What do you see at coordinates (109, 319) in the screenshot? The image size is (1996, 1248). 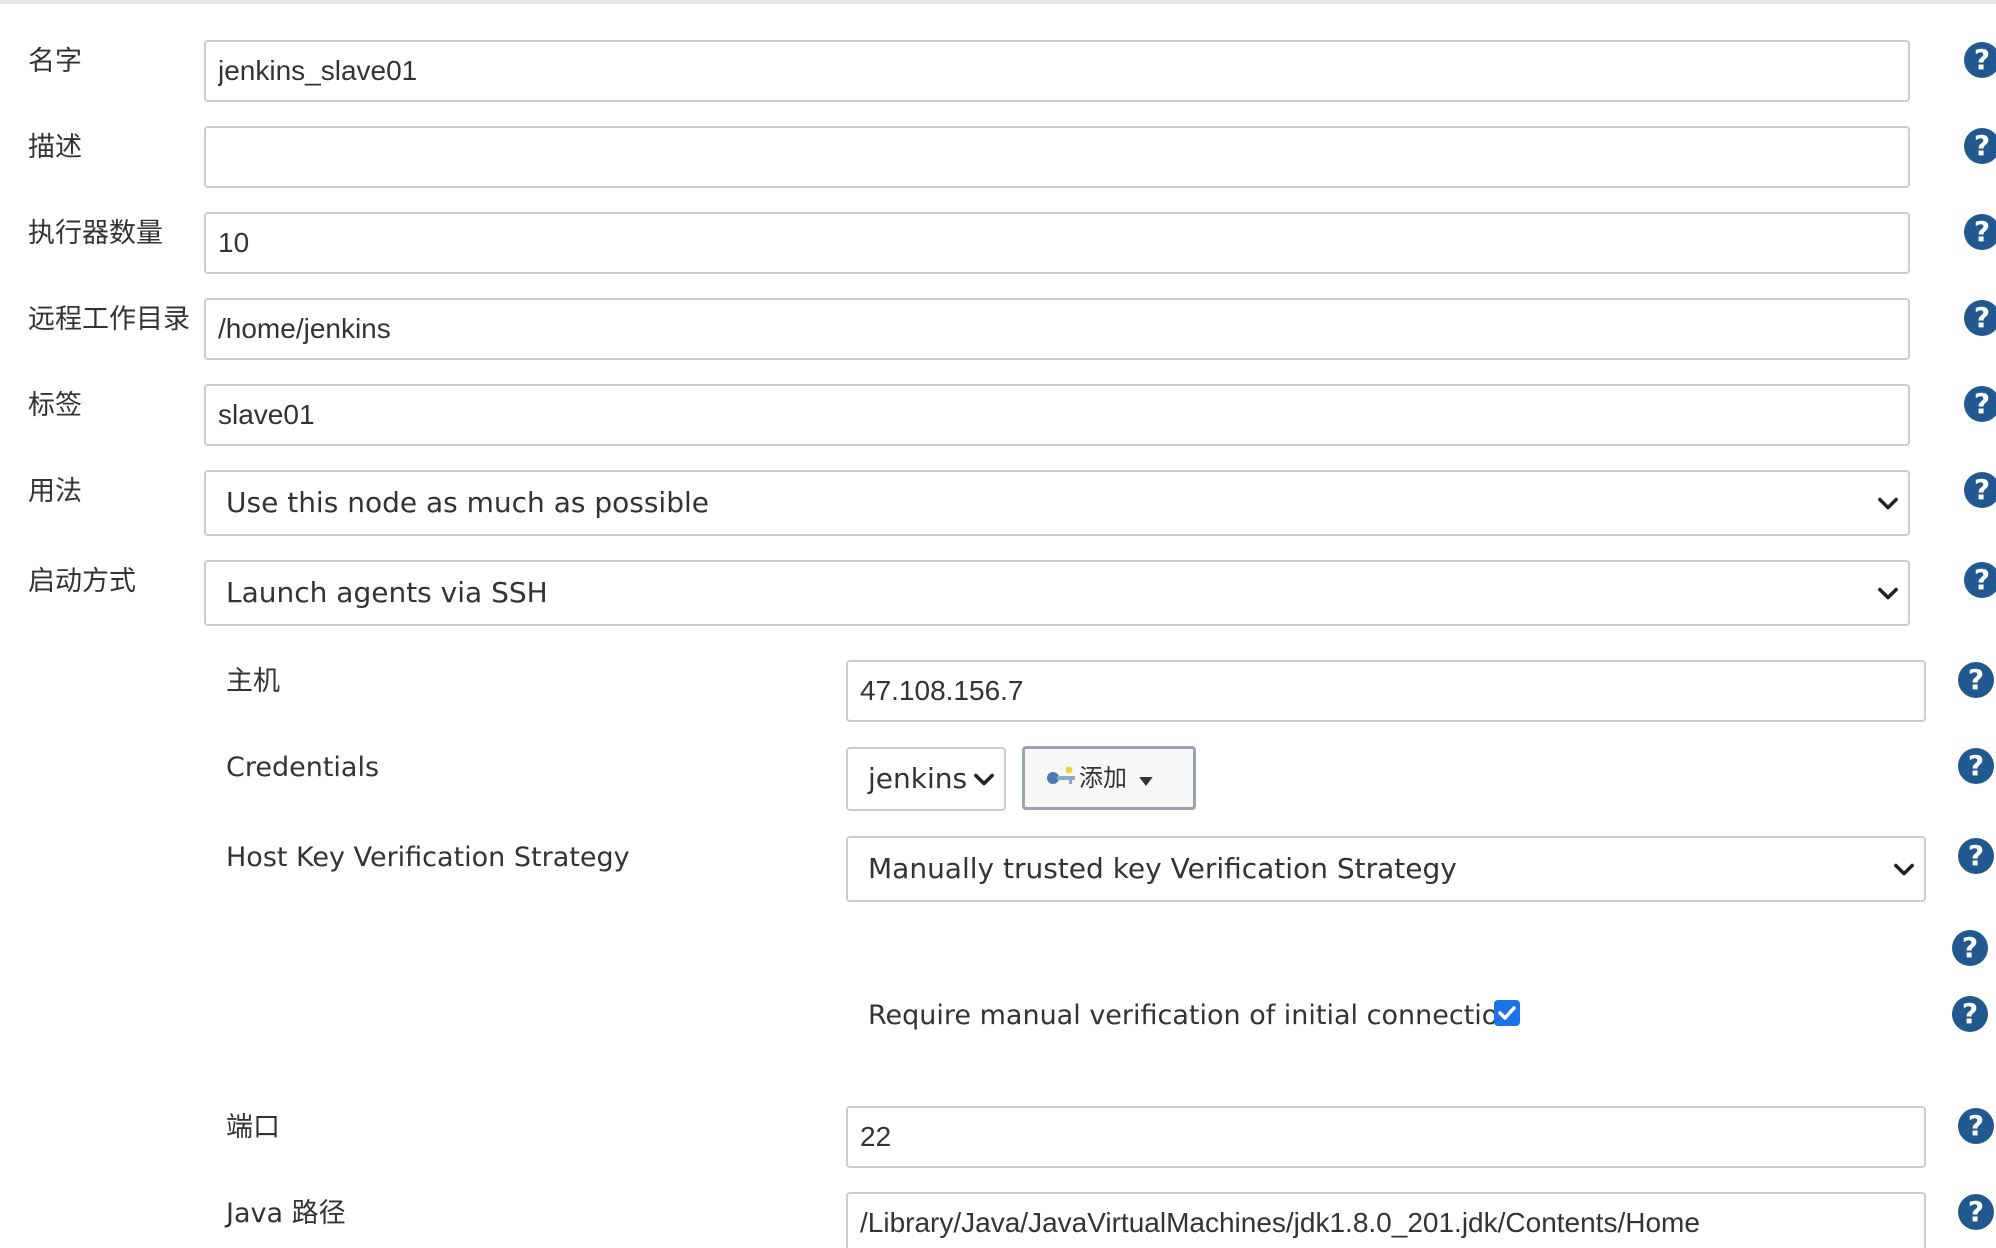 I see `remote-root-label: 远程工作目录` at bounding box center [109, 319].